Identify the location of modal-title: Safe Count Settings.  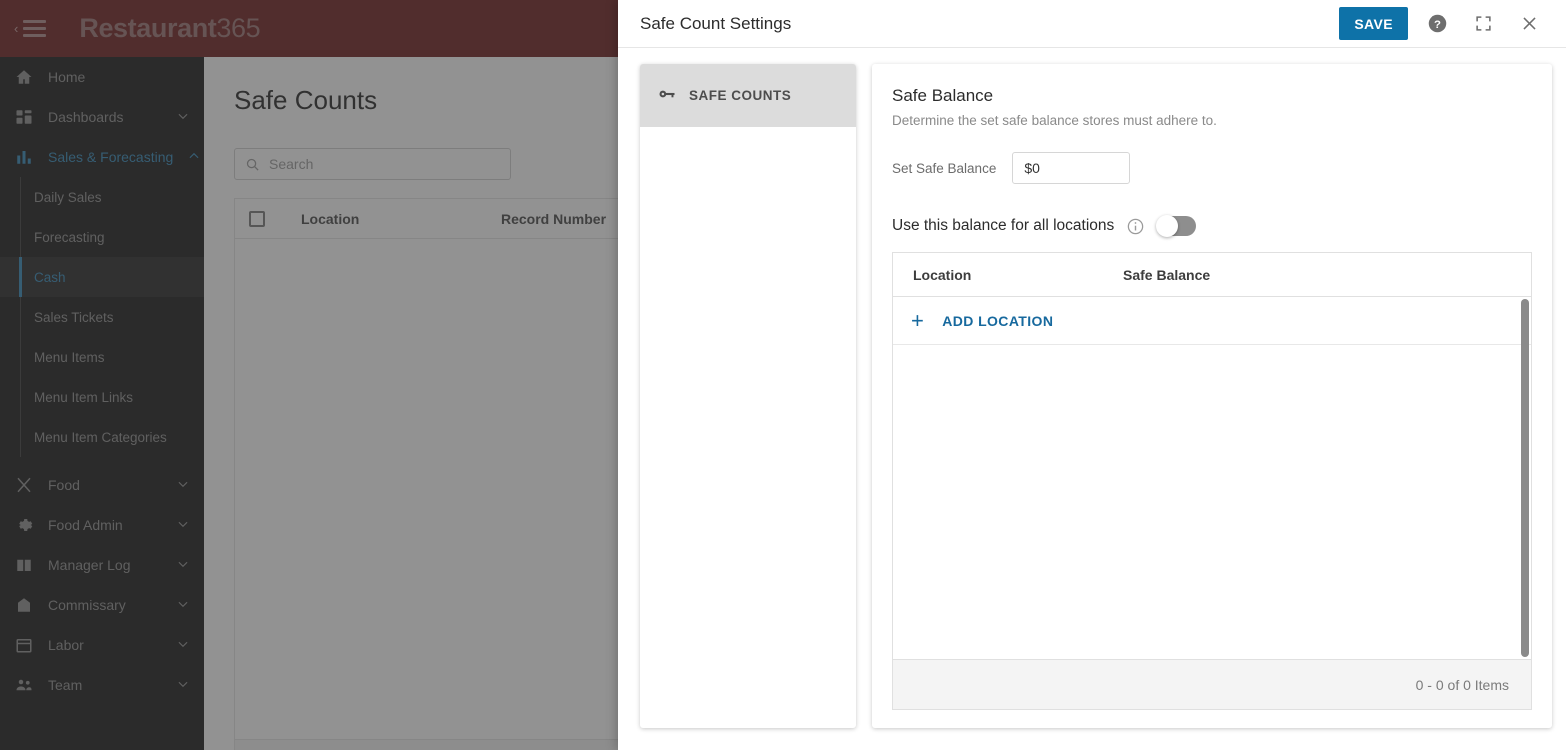
(716, 23).